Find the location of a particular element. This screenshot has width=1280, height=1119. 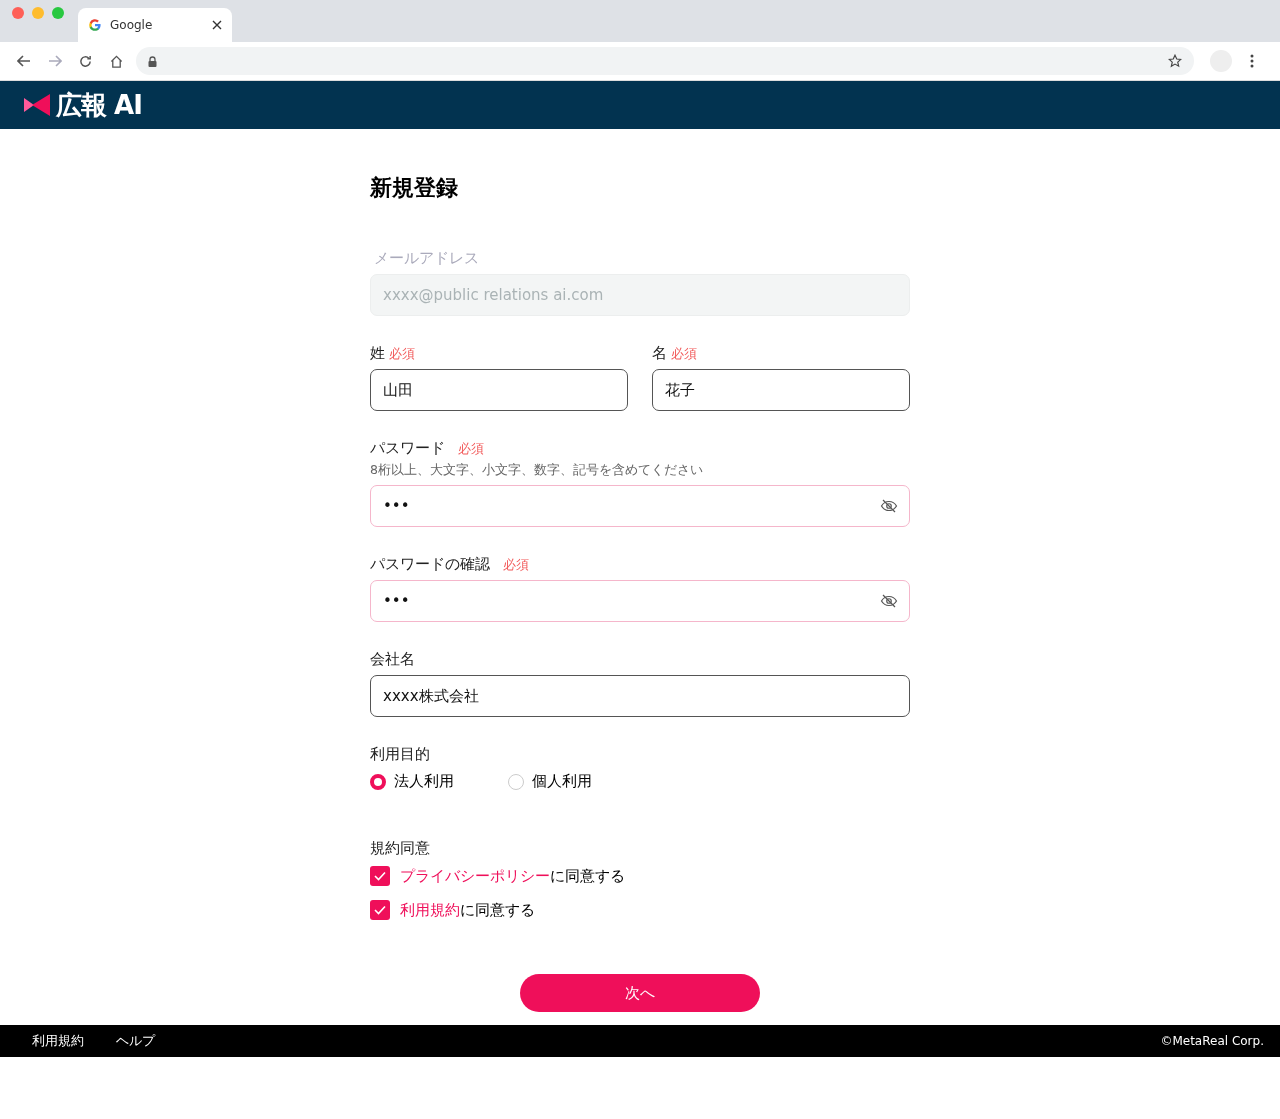

radio-option: 個人利用 is located at coordinates (550, 781).